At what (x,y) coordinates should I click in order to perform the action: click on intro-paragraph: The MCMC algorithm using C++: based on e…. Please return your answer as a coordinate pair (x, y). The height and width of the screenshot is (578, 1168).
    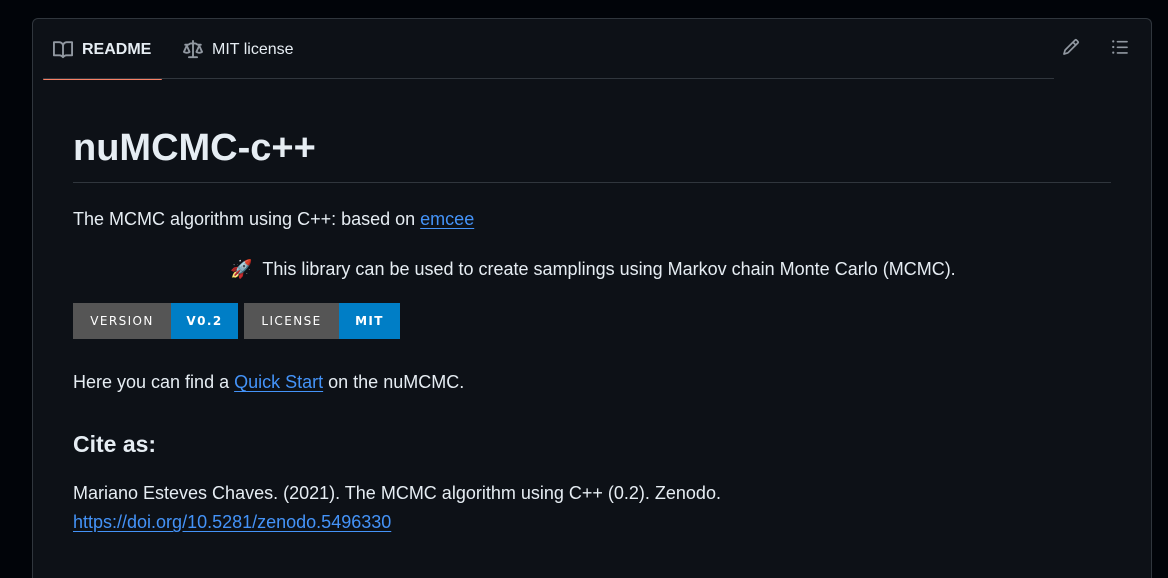
    Looking at the image, I should click on (273, 219).